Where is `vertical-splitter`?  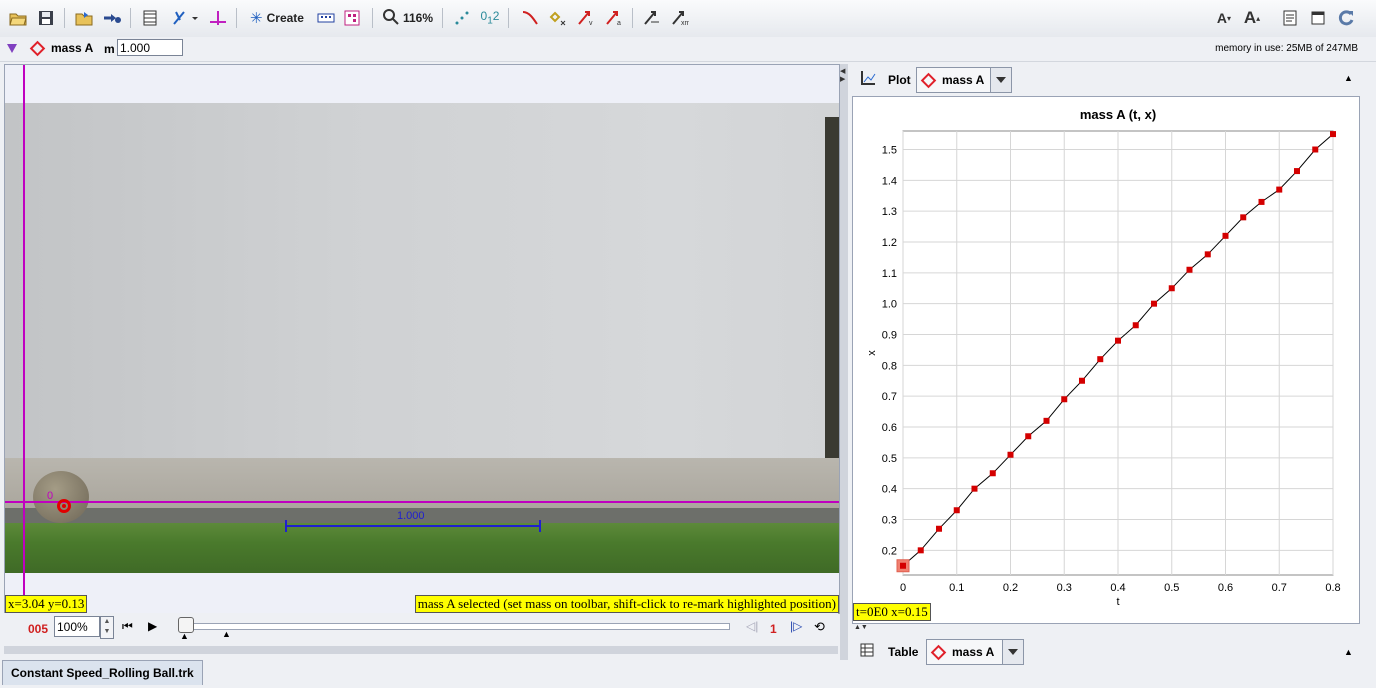
vertical-splitter is located at coordinates (844, 362).